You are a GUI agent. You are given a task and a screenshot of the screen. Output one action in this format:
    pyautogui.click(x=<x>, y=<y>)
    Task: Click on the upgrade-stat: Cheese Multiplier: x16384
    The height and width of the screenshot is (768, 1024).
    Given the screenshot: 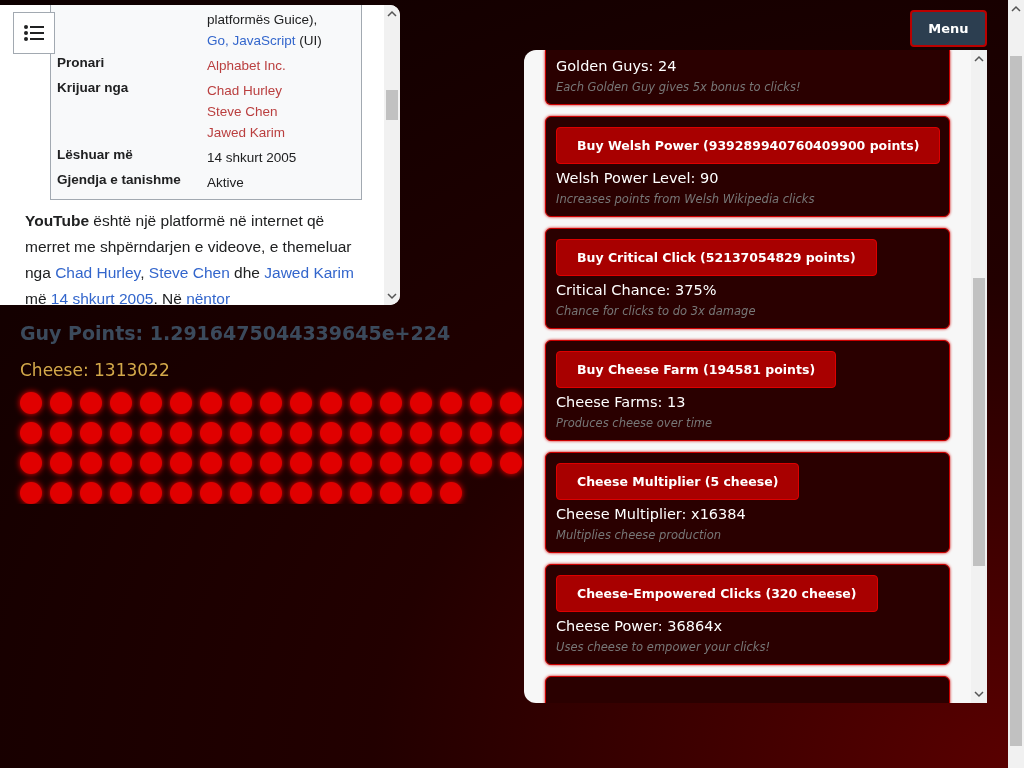 What is the action you would take?
    pyautogui.click(x=651, y=514)
    